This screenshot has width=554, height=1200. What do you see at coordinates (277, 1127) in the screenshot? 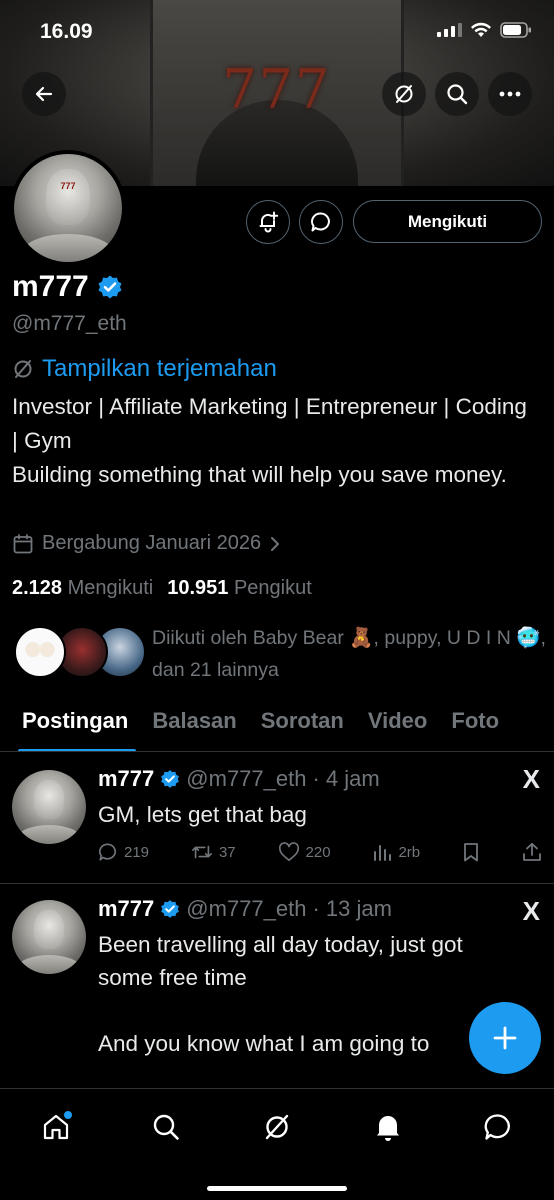
I see `nav-grok` at bounding box center [277, 1127].